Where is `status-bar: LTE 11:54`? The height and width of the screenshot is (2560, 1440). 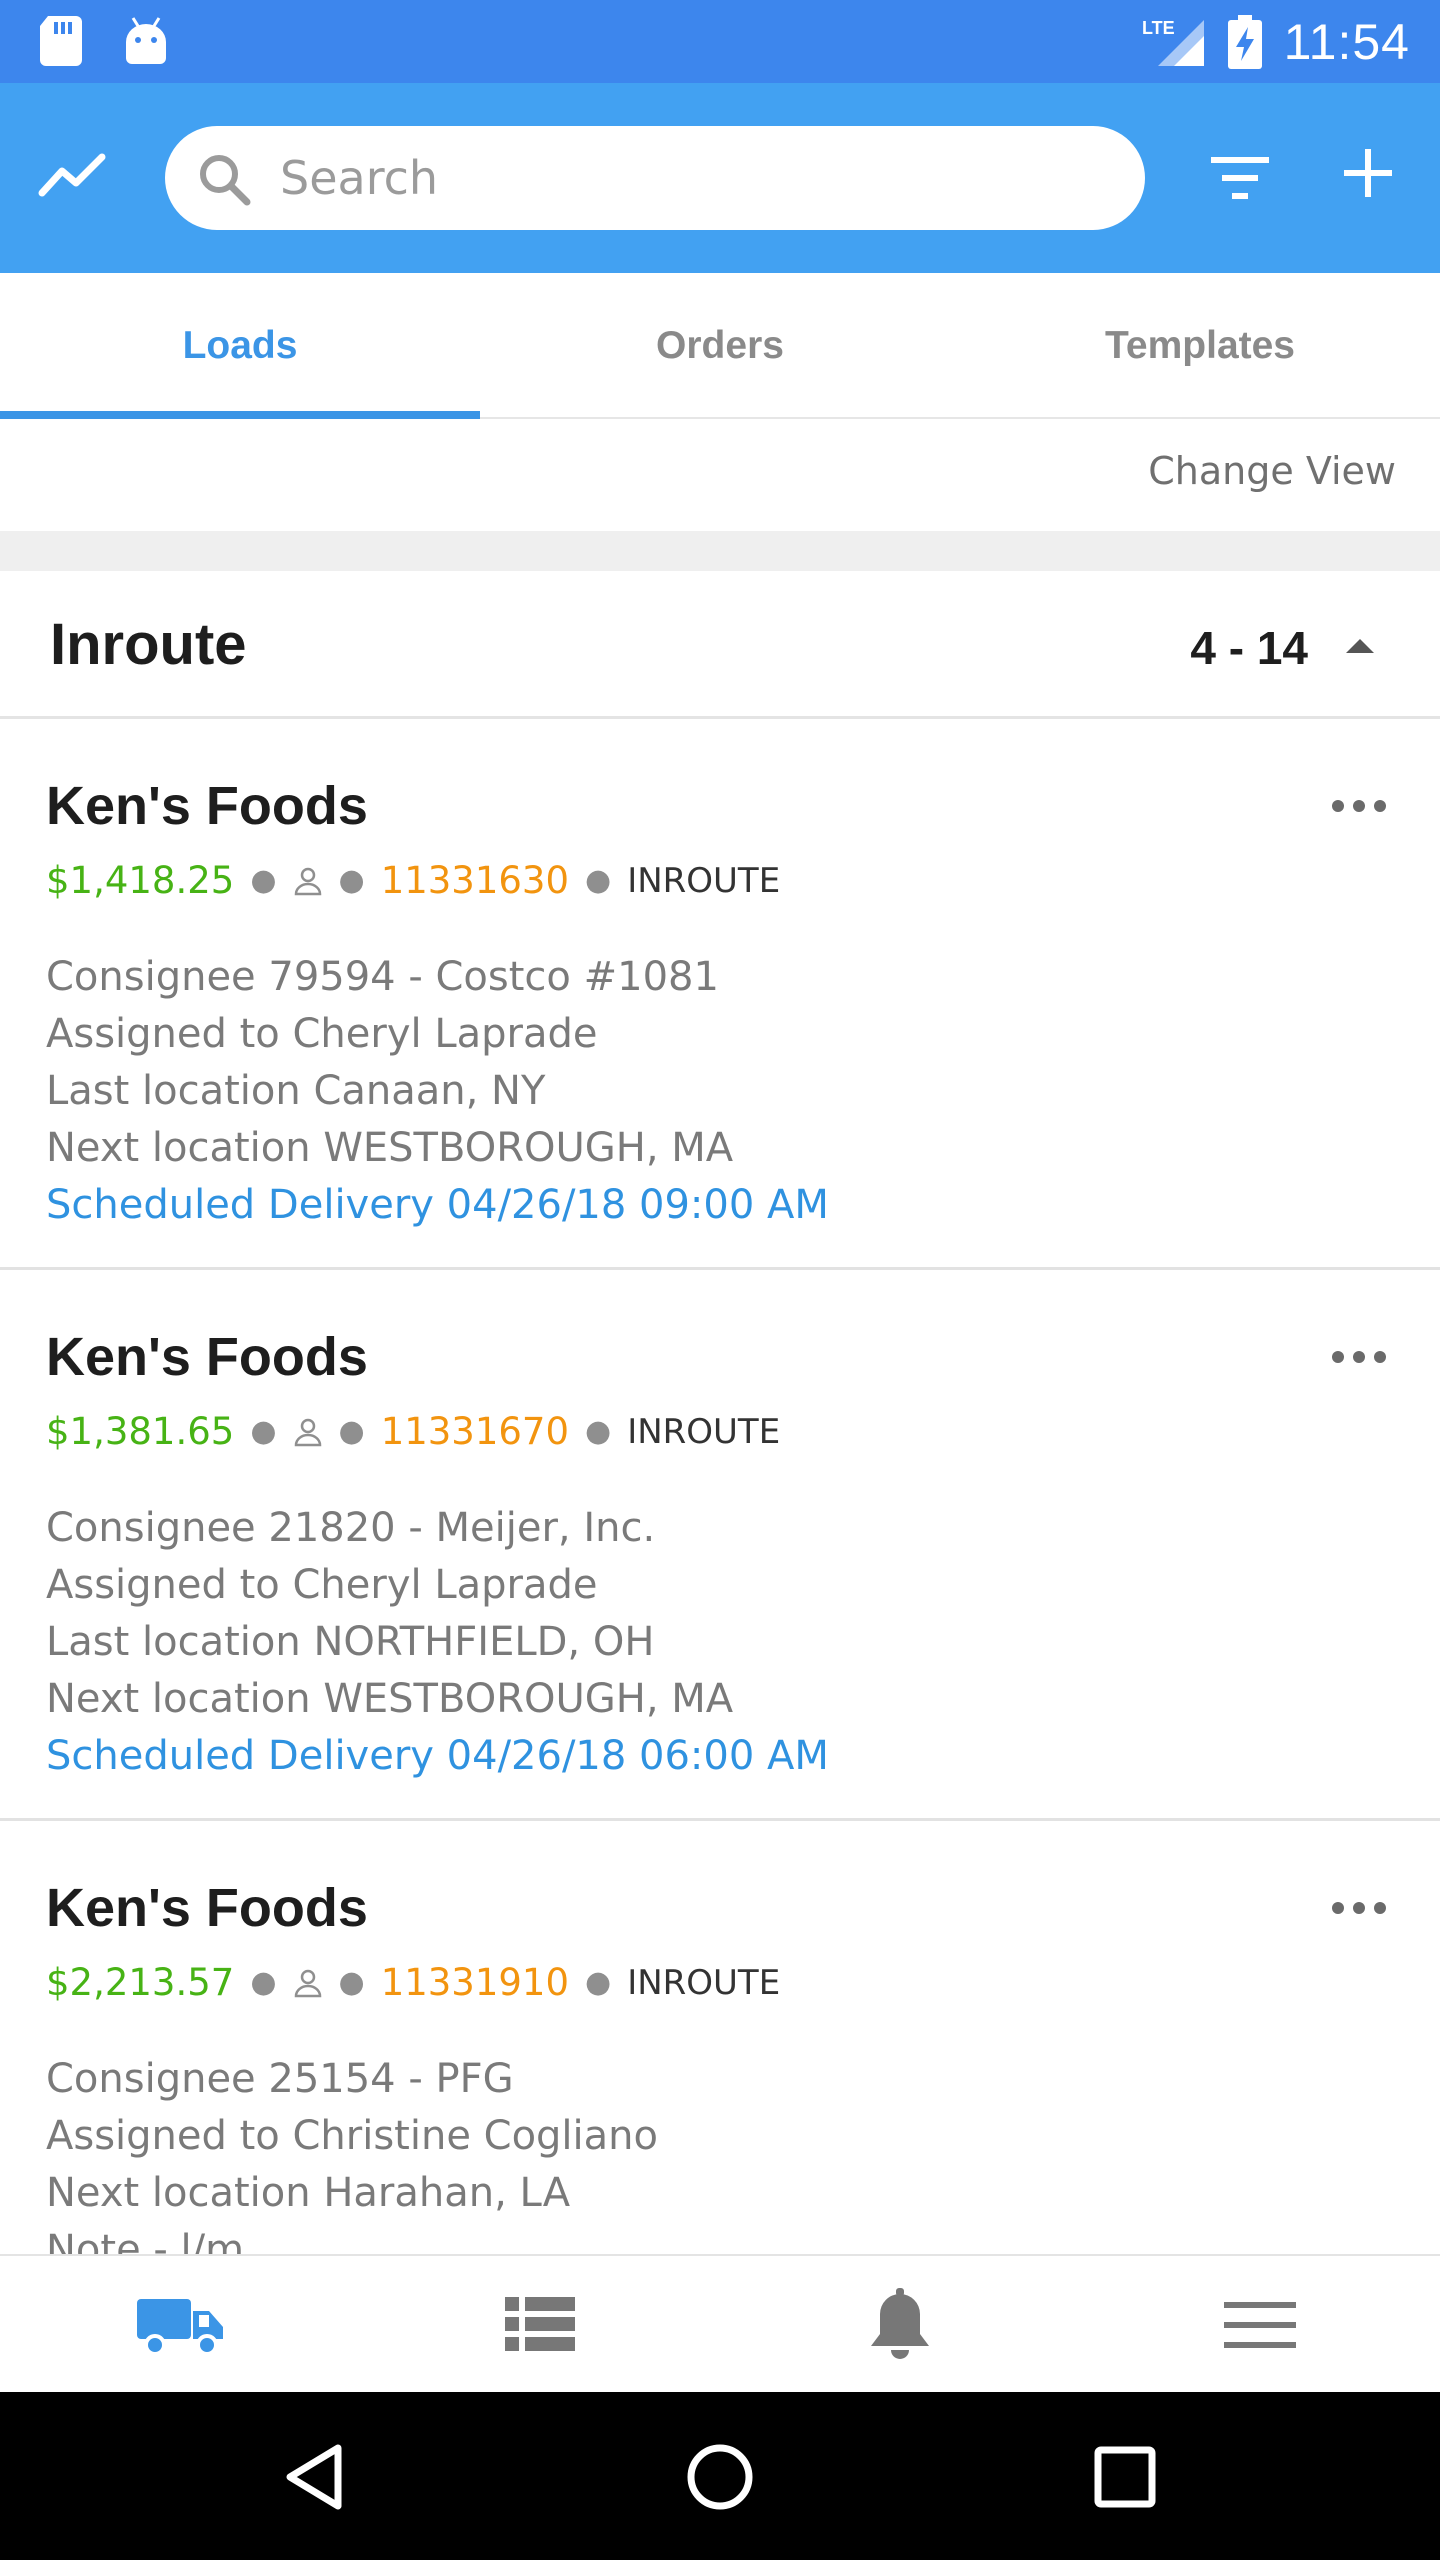 status-bar: LTE 11:54 is located at coordinates (720, 41).